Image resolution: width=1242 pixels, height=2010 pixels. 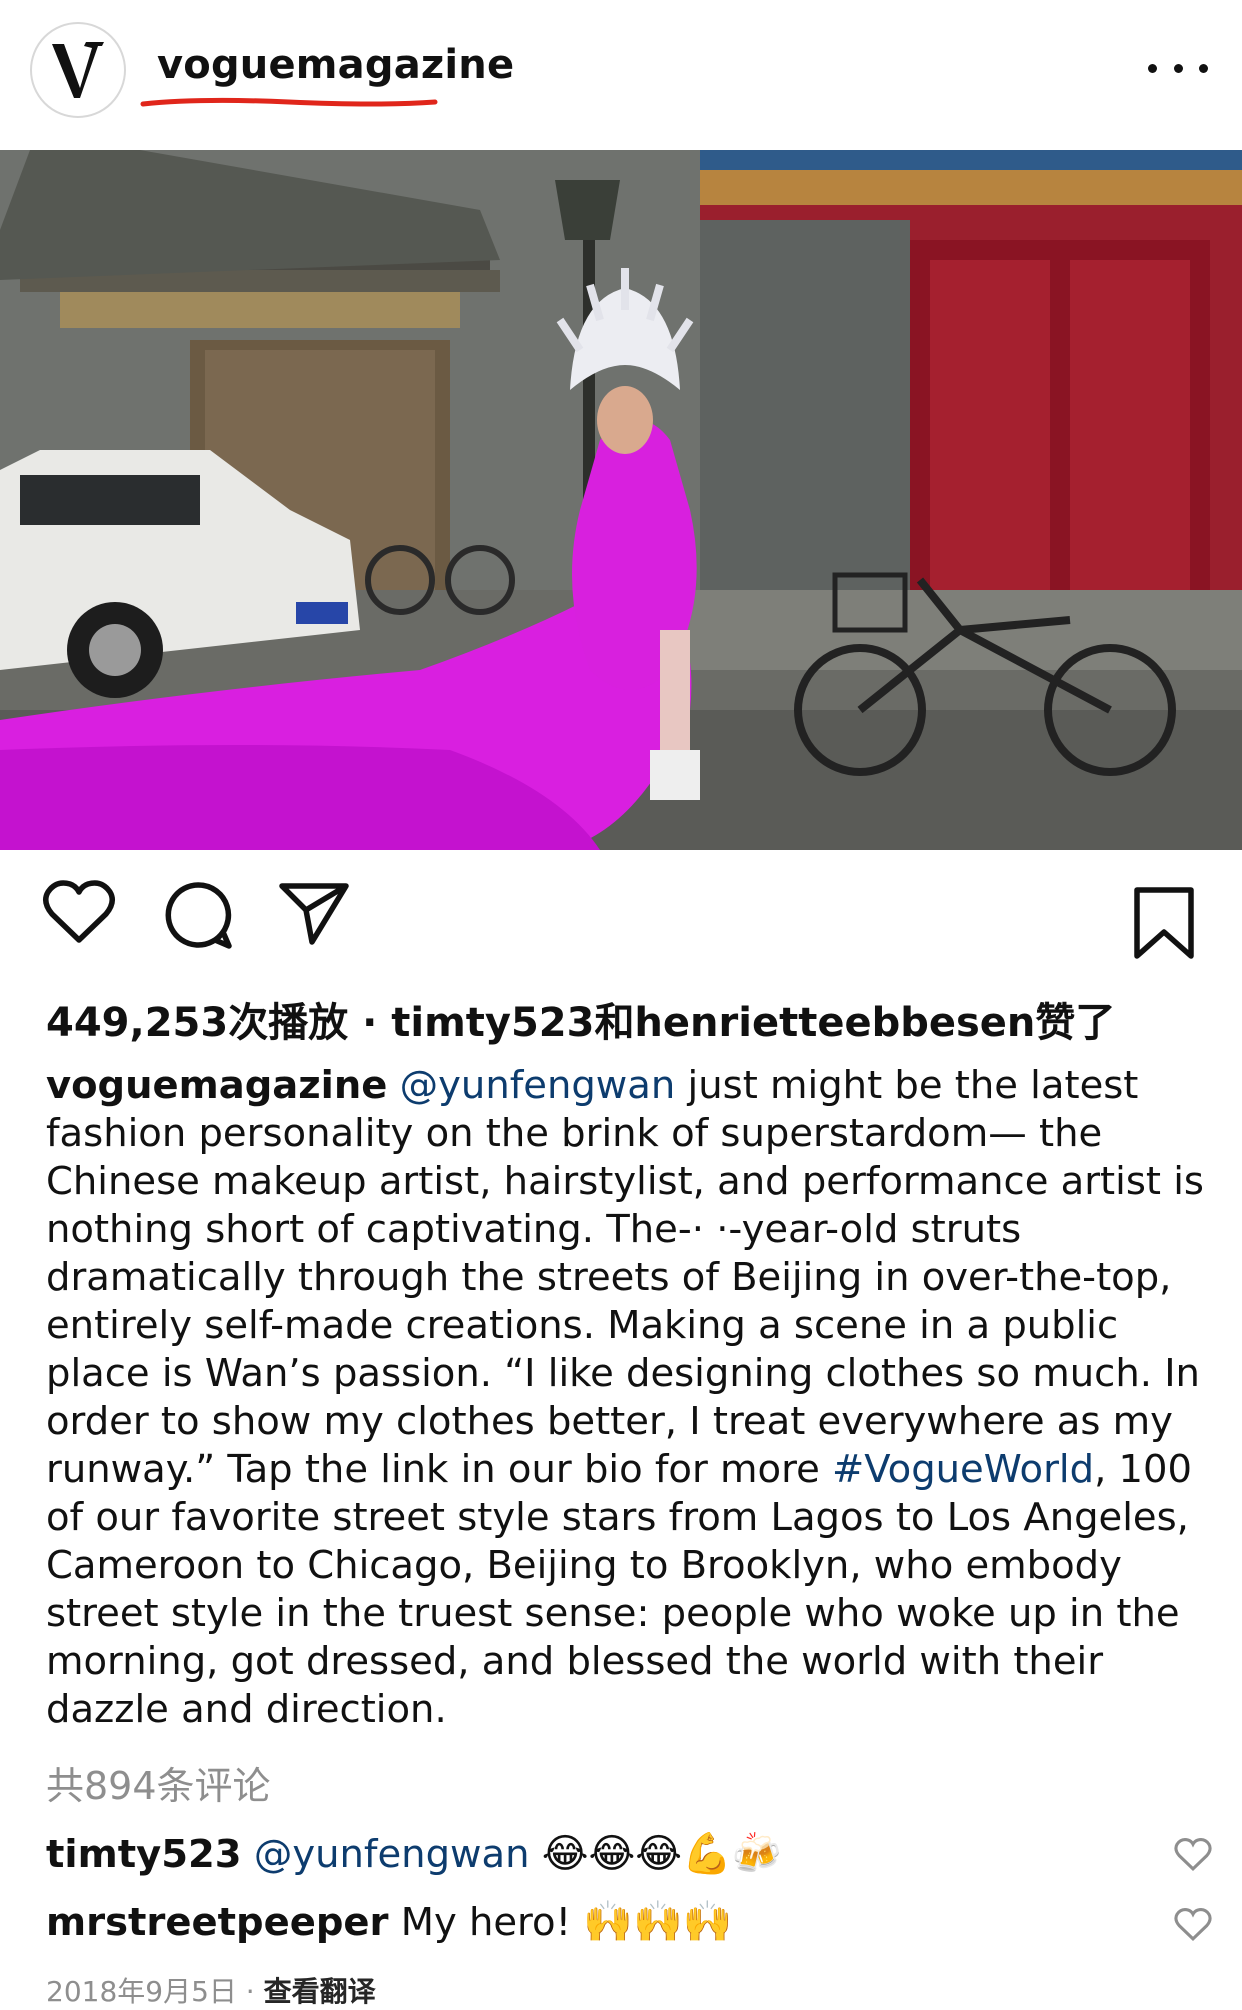 What do you see at coordinates (217, 1922) in the screenshot?
I see `comment-username: mrstreetpeeper` at bounding box center [217, 1922].